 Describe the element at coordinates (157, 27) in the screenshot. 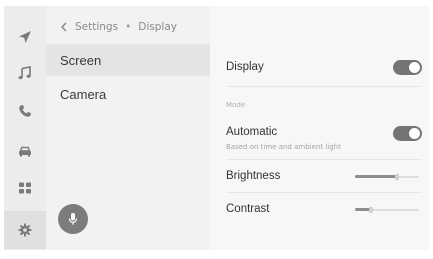

I see `breadcrumb-current: Display` at that location.